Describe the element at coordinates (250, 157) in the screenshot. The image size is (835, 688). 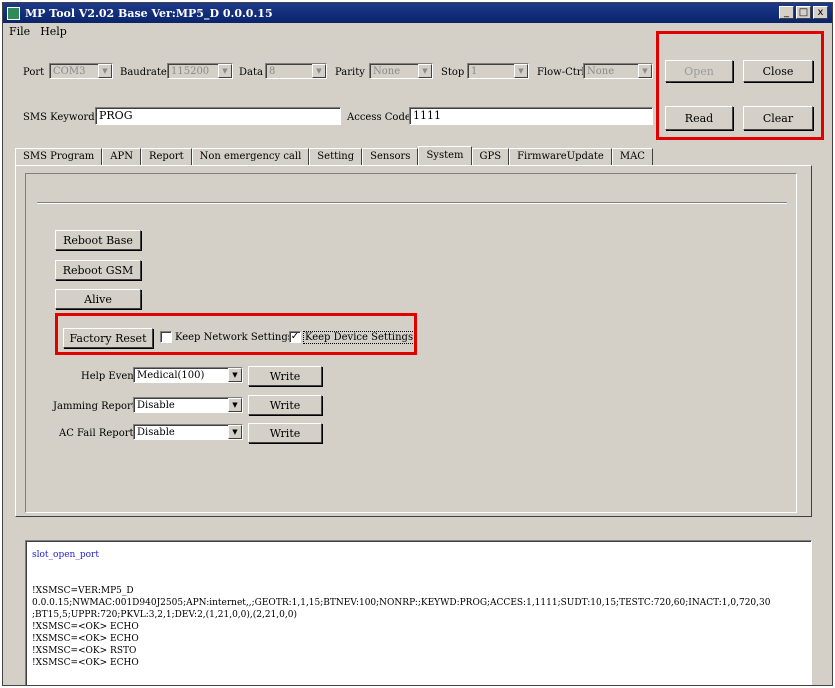
I see `tab-non-emergency-call: Non emergency call` at that location.